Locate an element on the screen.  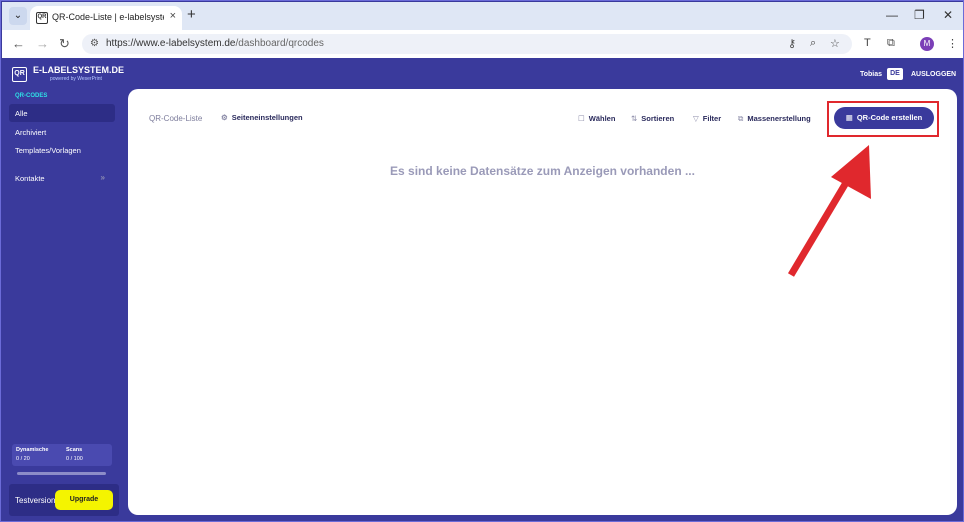
tab-close-icon: × is located at coordinates (173, 16).